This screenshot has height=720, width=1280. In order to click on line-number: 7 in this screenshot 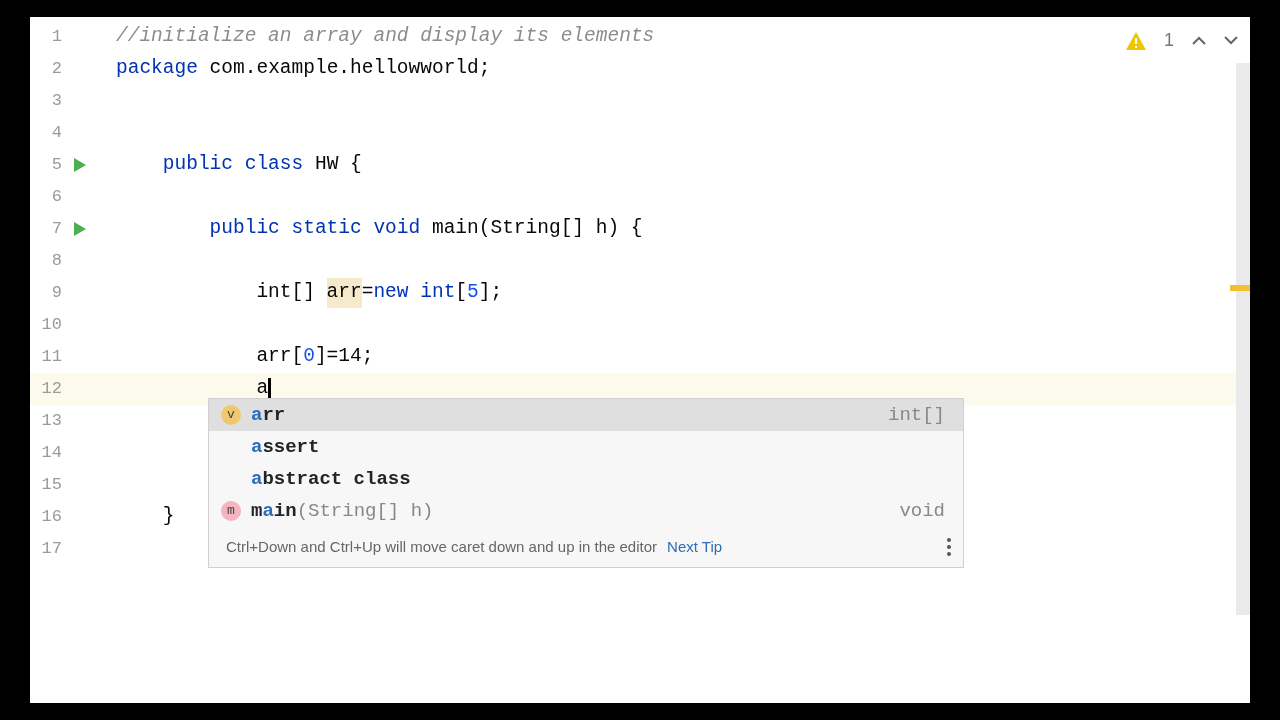, I will do `click(56, 229)`.